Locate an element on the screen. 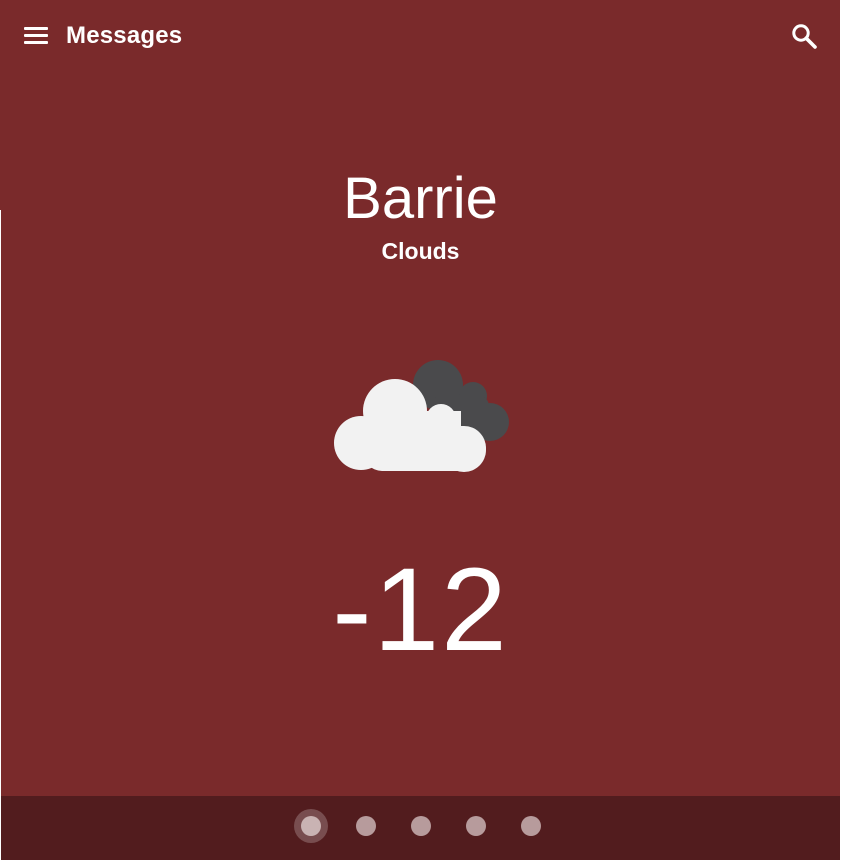 This screenshot has height=862, width=841. search-button is located at coordinates (804, 36).